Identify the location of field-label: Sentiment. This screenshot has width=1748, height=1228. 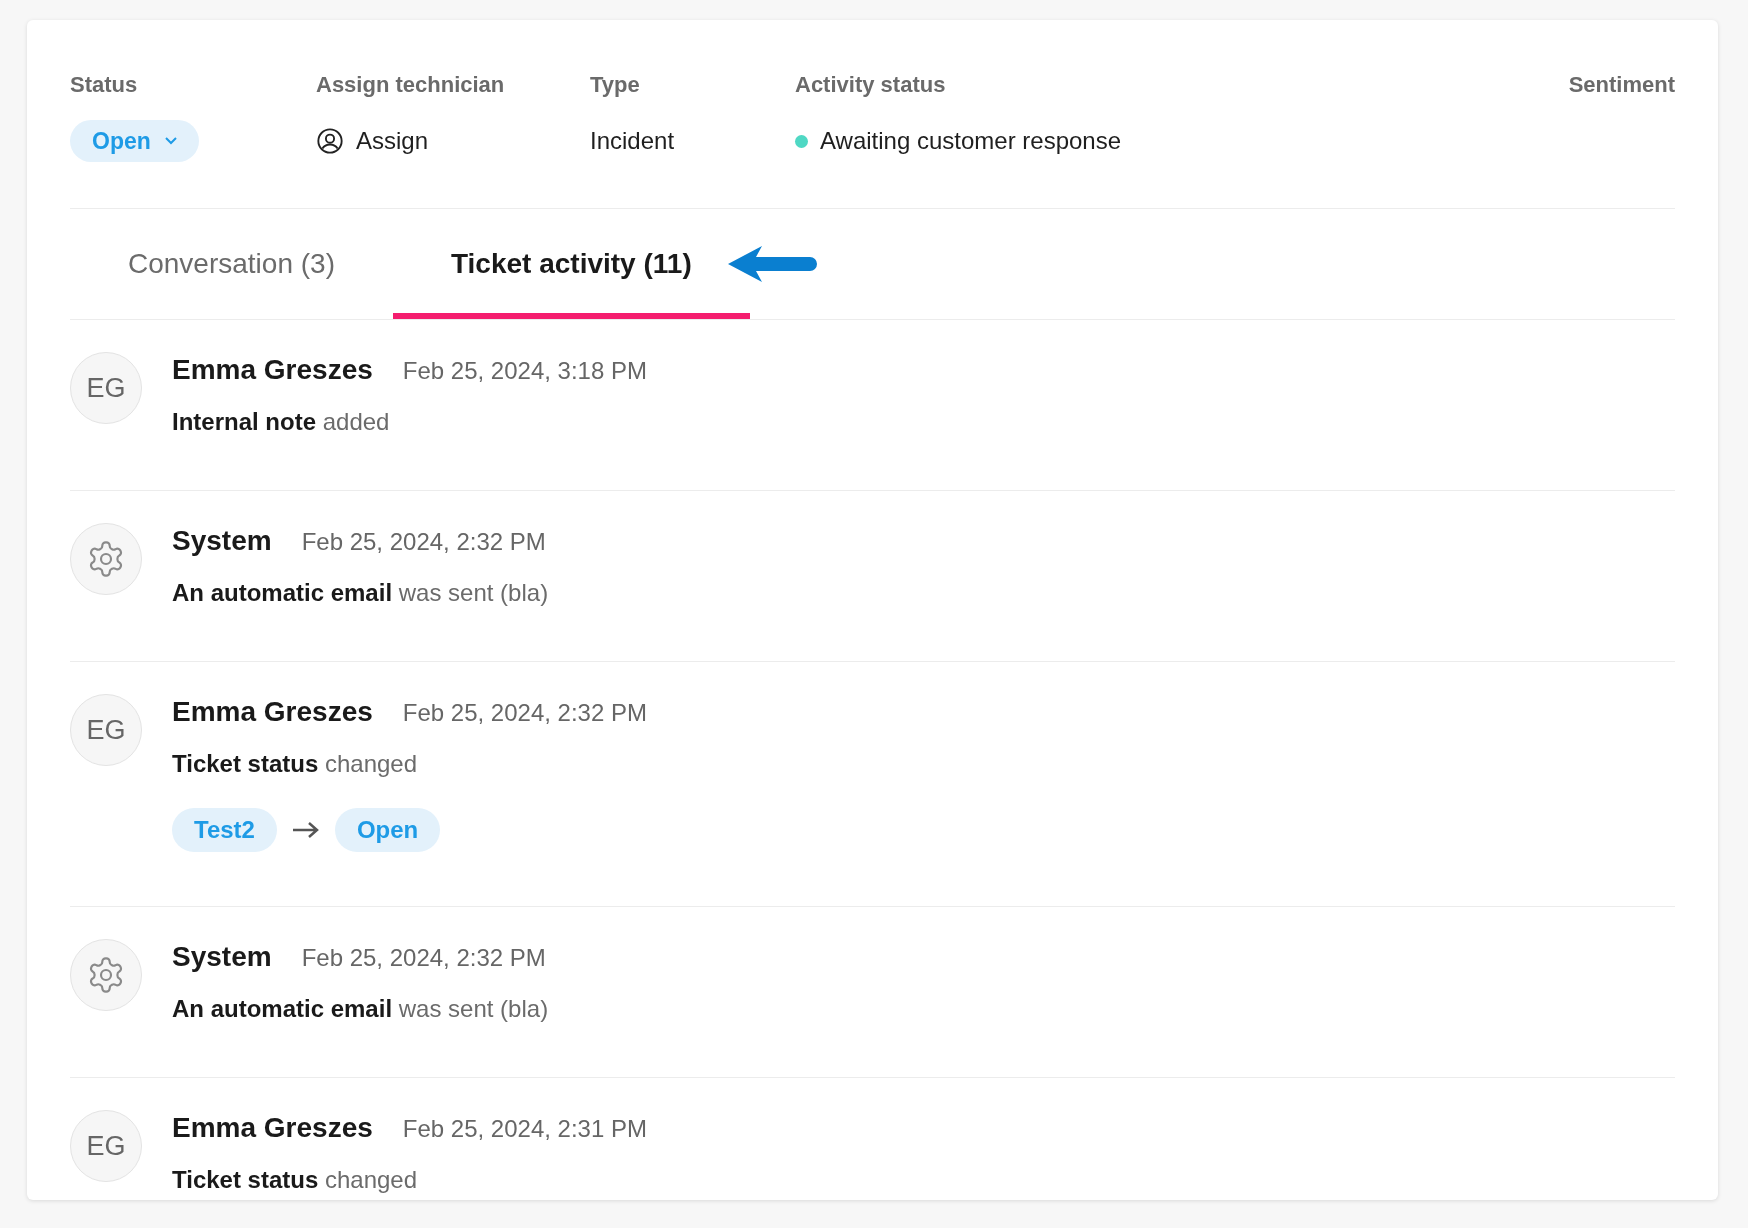
(1621, 85).